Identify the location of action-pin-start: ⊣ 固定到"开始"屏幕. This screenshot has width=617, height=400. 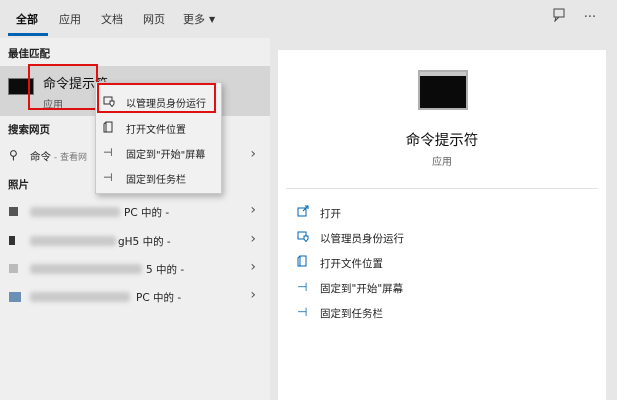
(442, 288).